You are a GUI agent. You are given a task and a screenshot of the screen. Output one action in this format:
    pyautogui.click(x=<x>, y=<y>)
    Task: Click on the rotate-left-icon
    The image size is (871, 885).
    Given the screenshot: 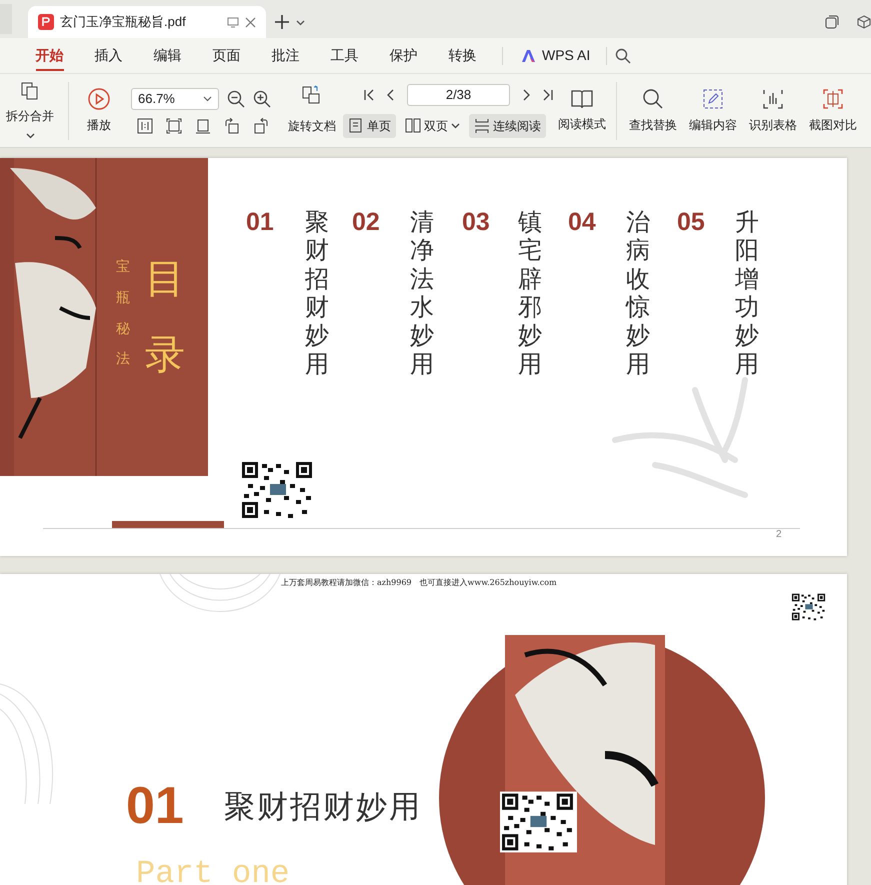 What is the action you would take?
    pyautogui.click(x=232, y=126)
    